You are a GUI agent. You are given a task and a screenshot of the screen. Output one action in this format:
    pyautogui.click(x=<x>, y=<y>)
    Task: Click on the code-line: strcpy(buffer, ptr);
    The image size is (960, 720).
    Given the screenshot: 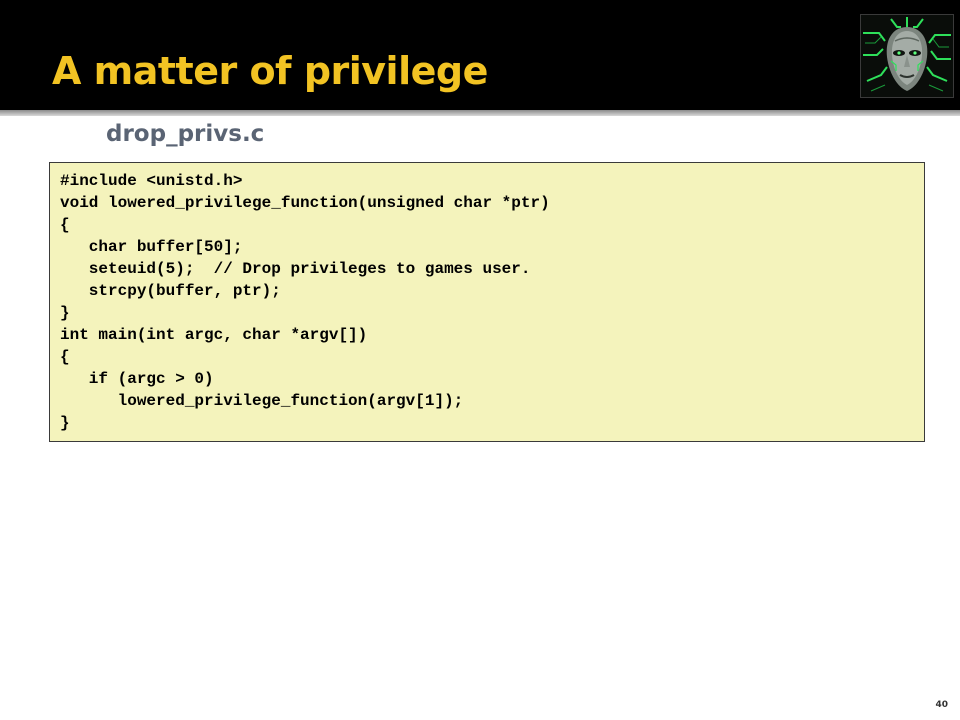 What is the action you would take?
    pyautogui.click(x=170, y=291)
    